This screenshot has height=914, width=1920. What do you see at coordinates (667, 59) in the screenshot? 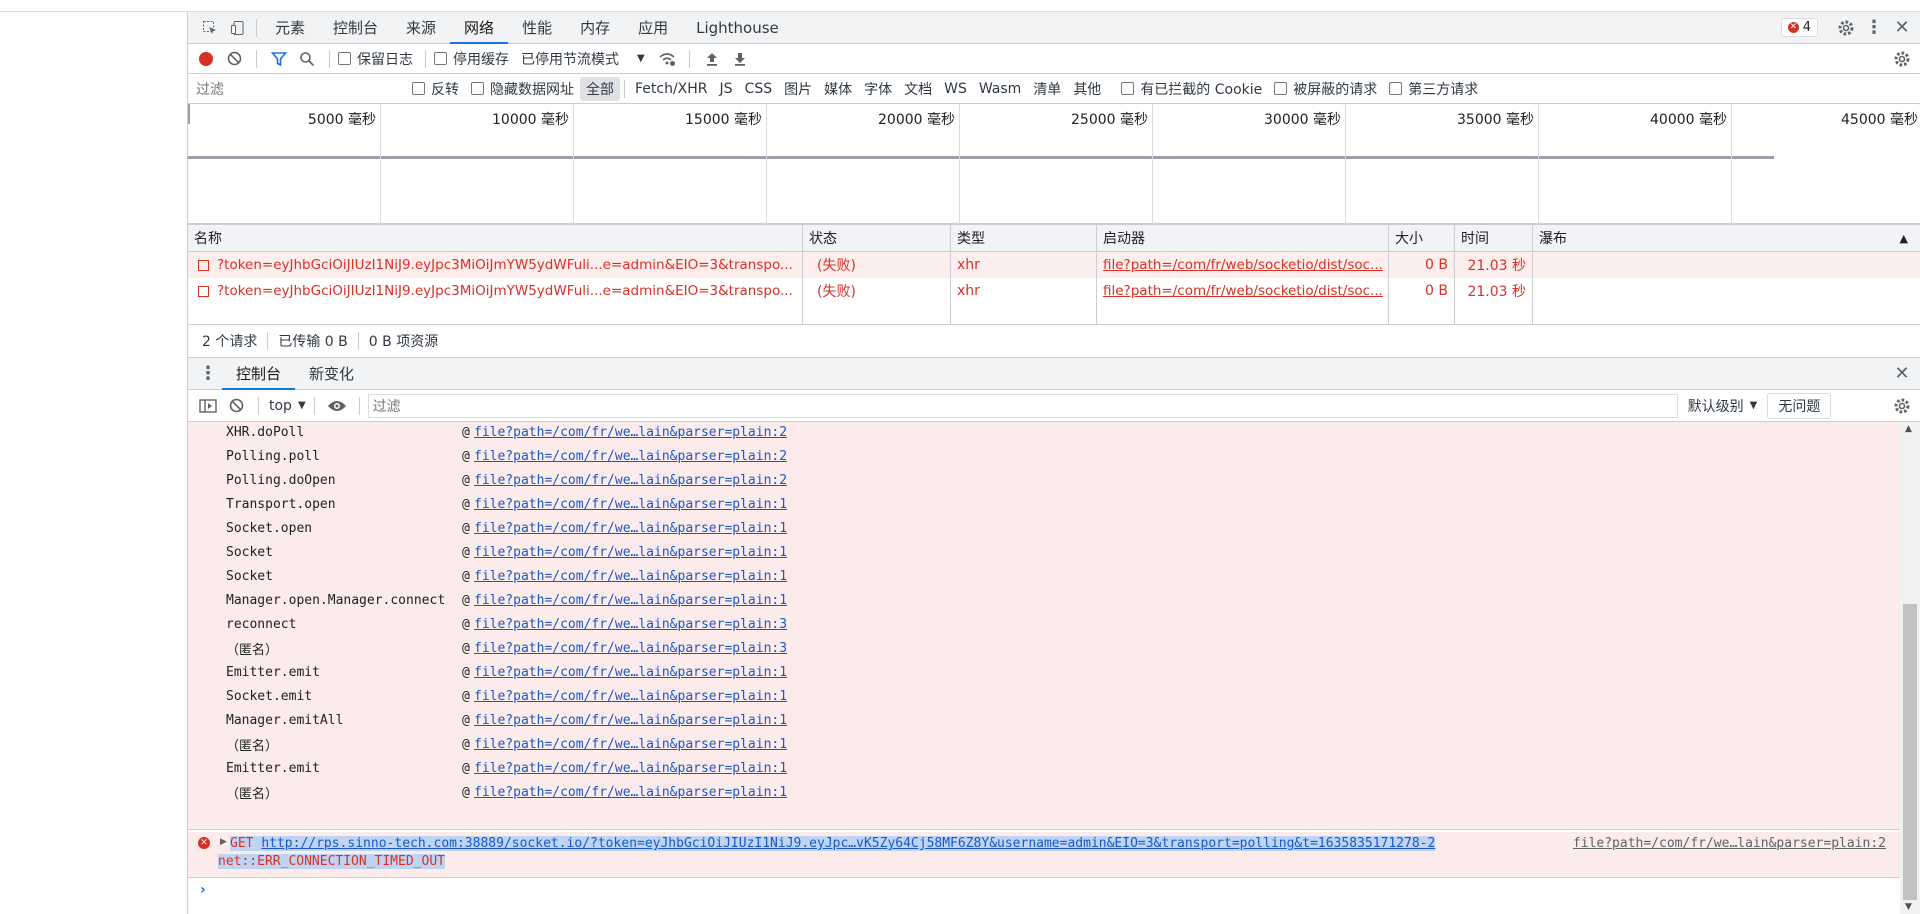
I see `wifi-settings-icon` at bounding box center [667, 59].